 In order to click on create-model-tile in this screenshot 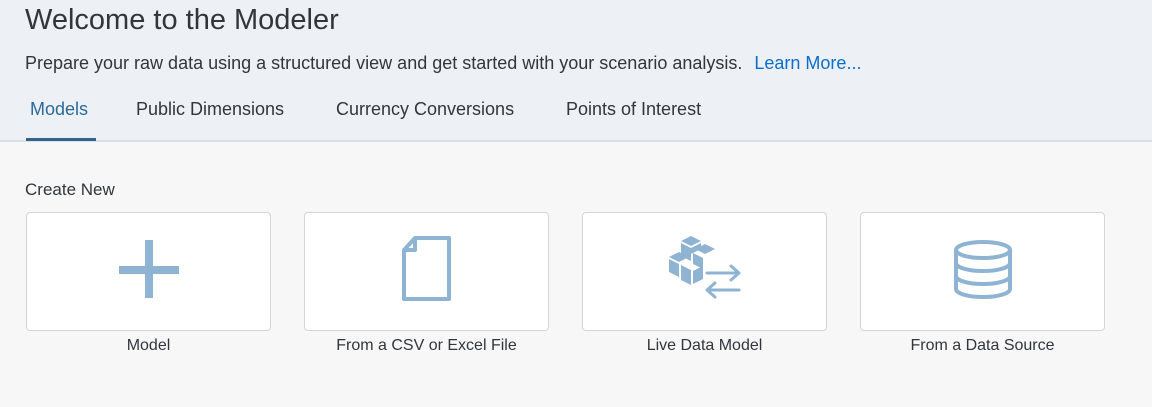, I will do `click(148, 271)`.